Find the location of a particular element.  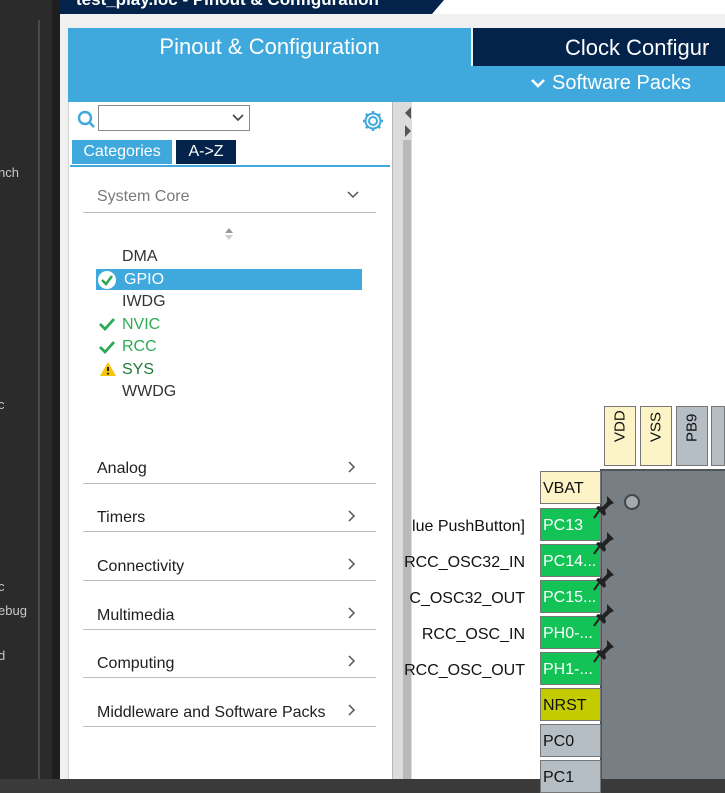

sort-icon is located at coordinates (229, 234).